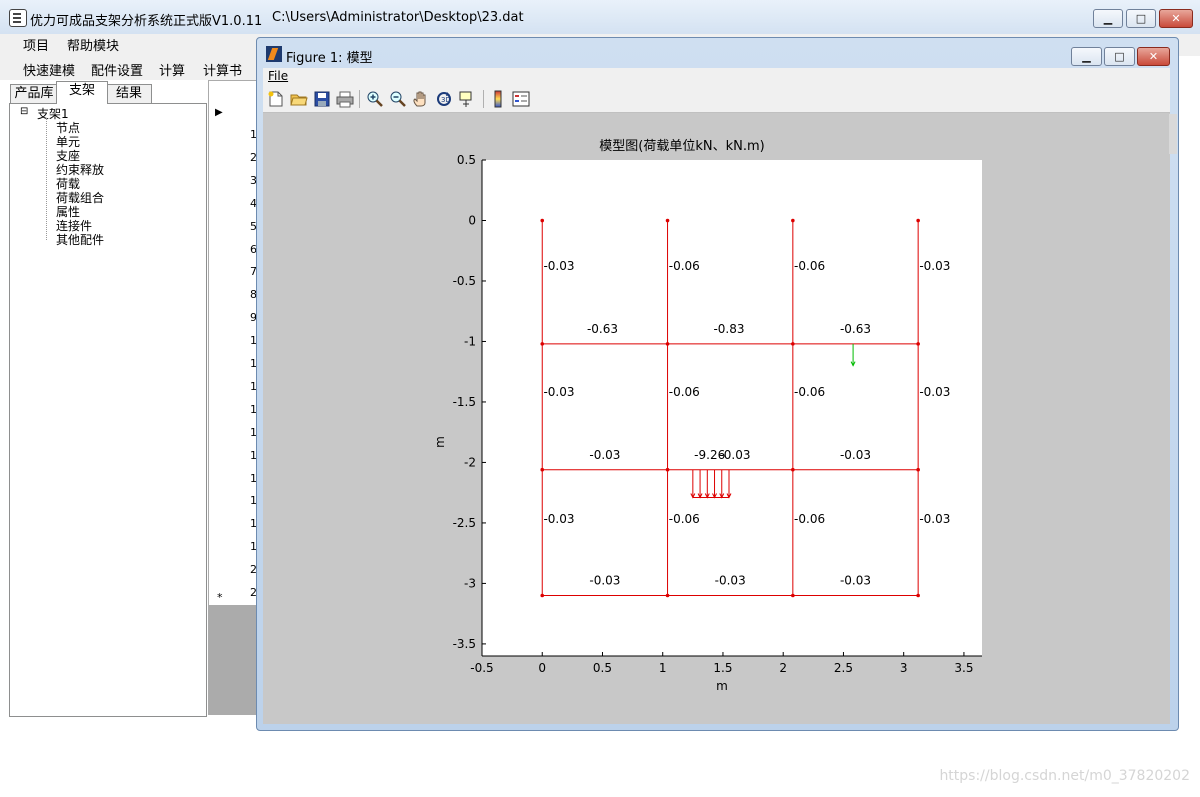 This screenshot has height=797, width=1200. Describe the element at coordinates (82, 92) in the screenshot. I see `tab-support: 支架` at that location.